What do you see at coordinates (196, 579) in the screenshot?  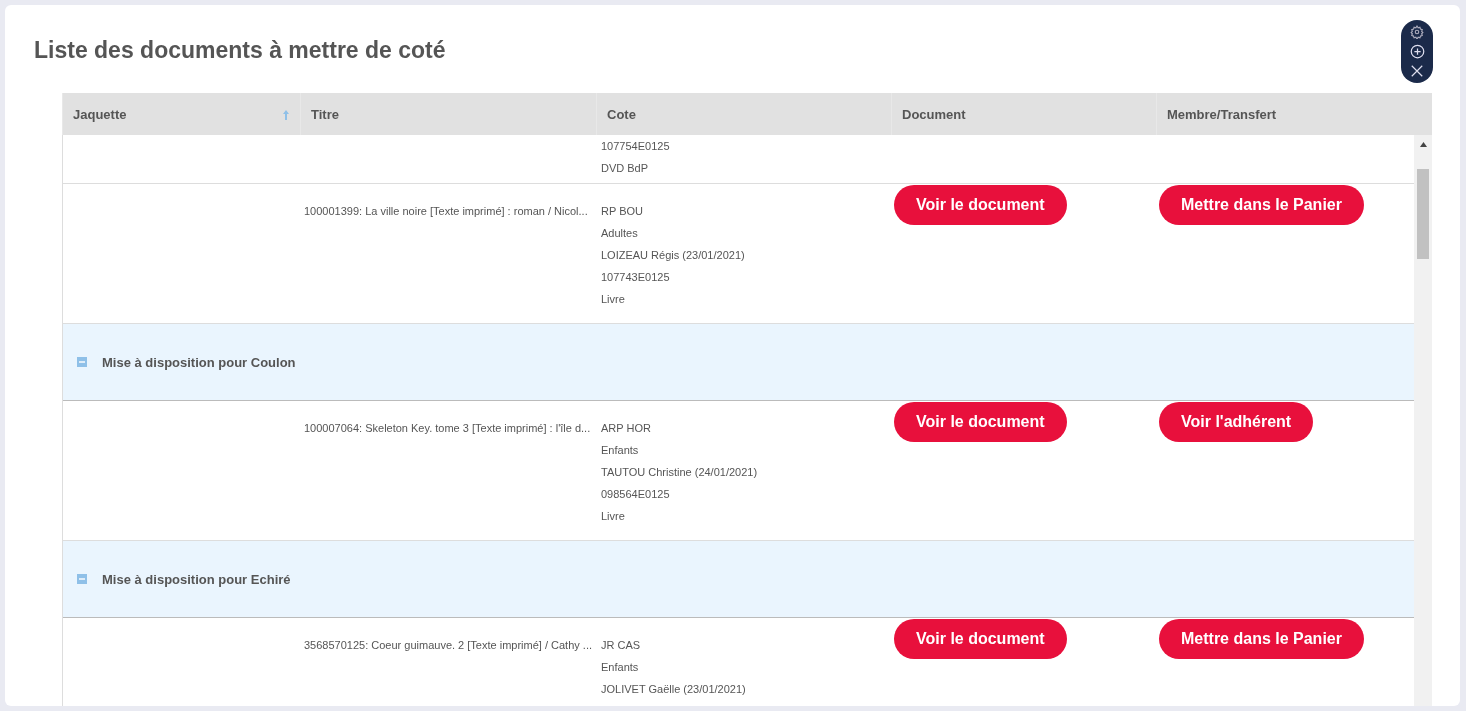 I see `group-label: Mise à disposition pour Echiré` at bounding box center [196, 579].